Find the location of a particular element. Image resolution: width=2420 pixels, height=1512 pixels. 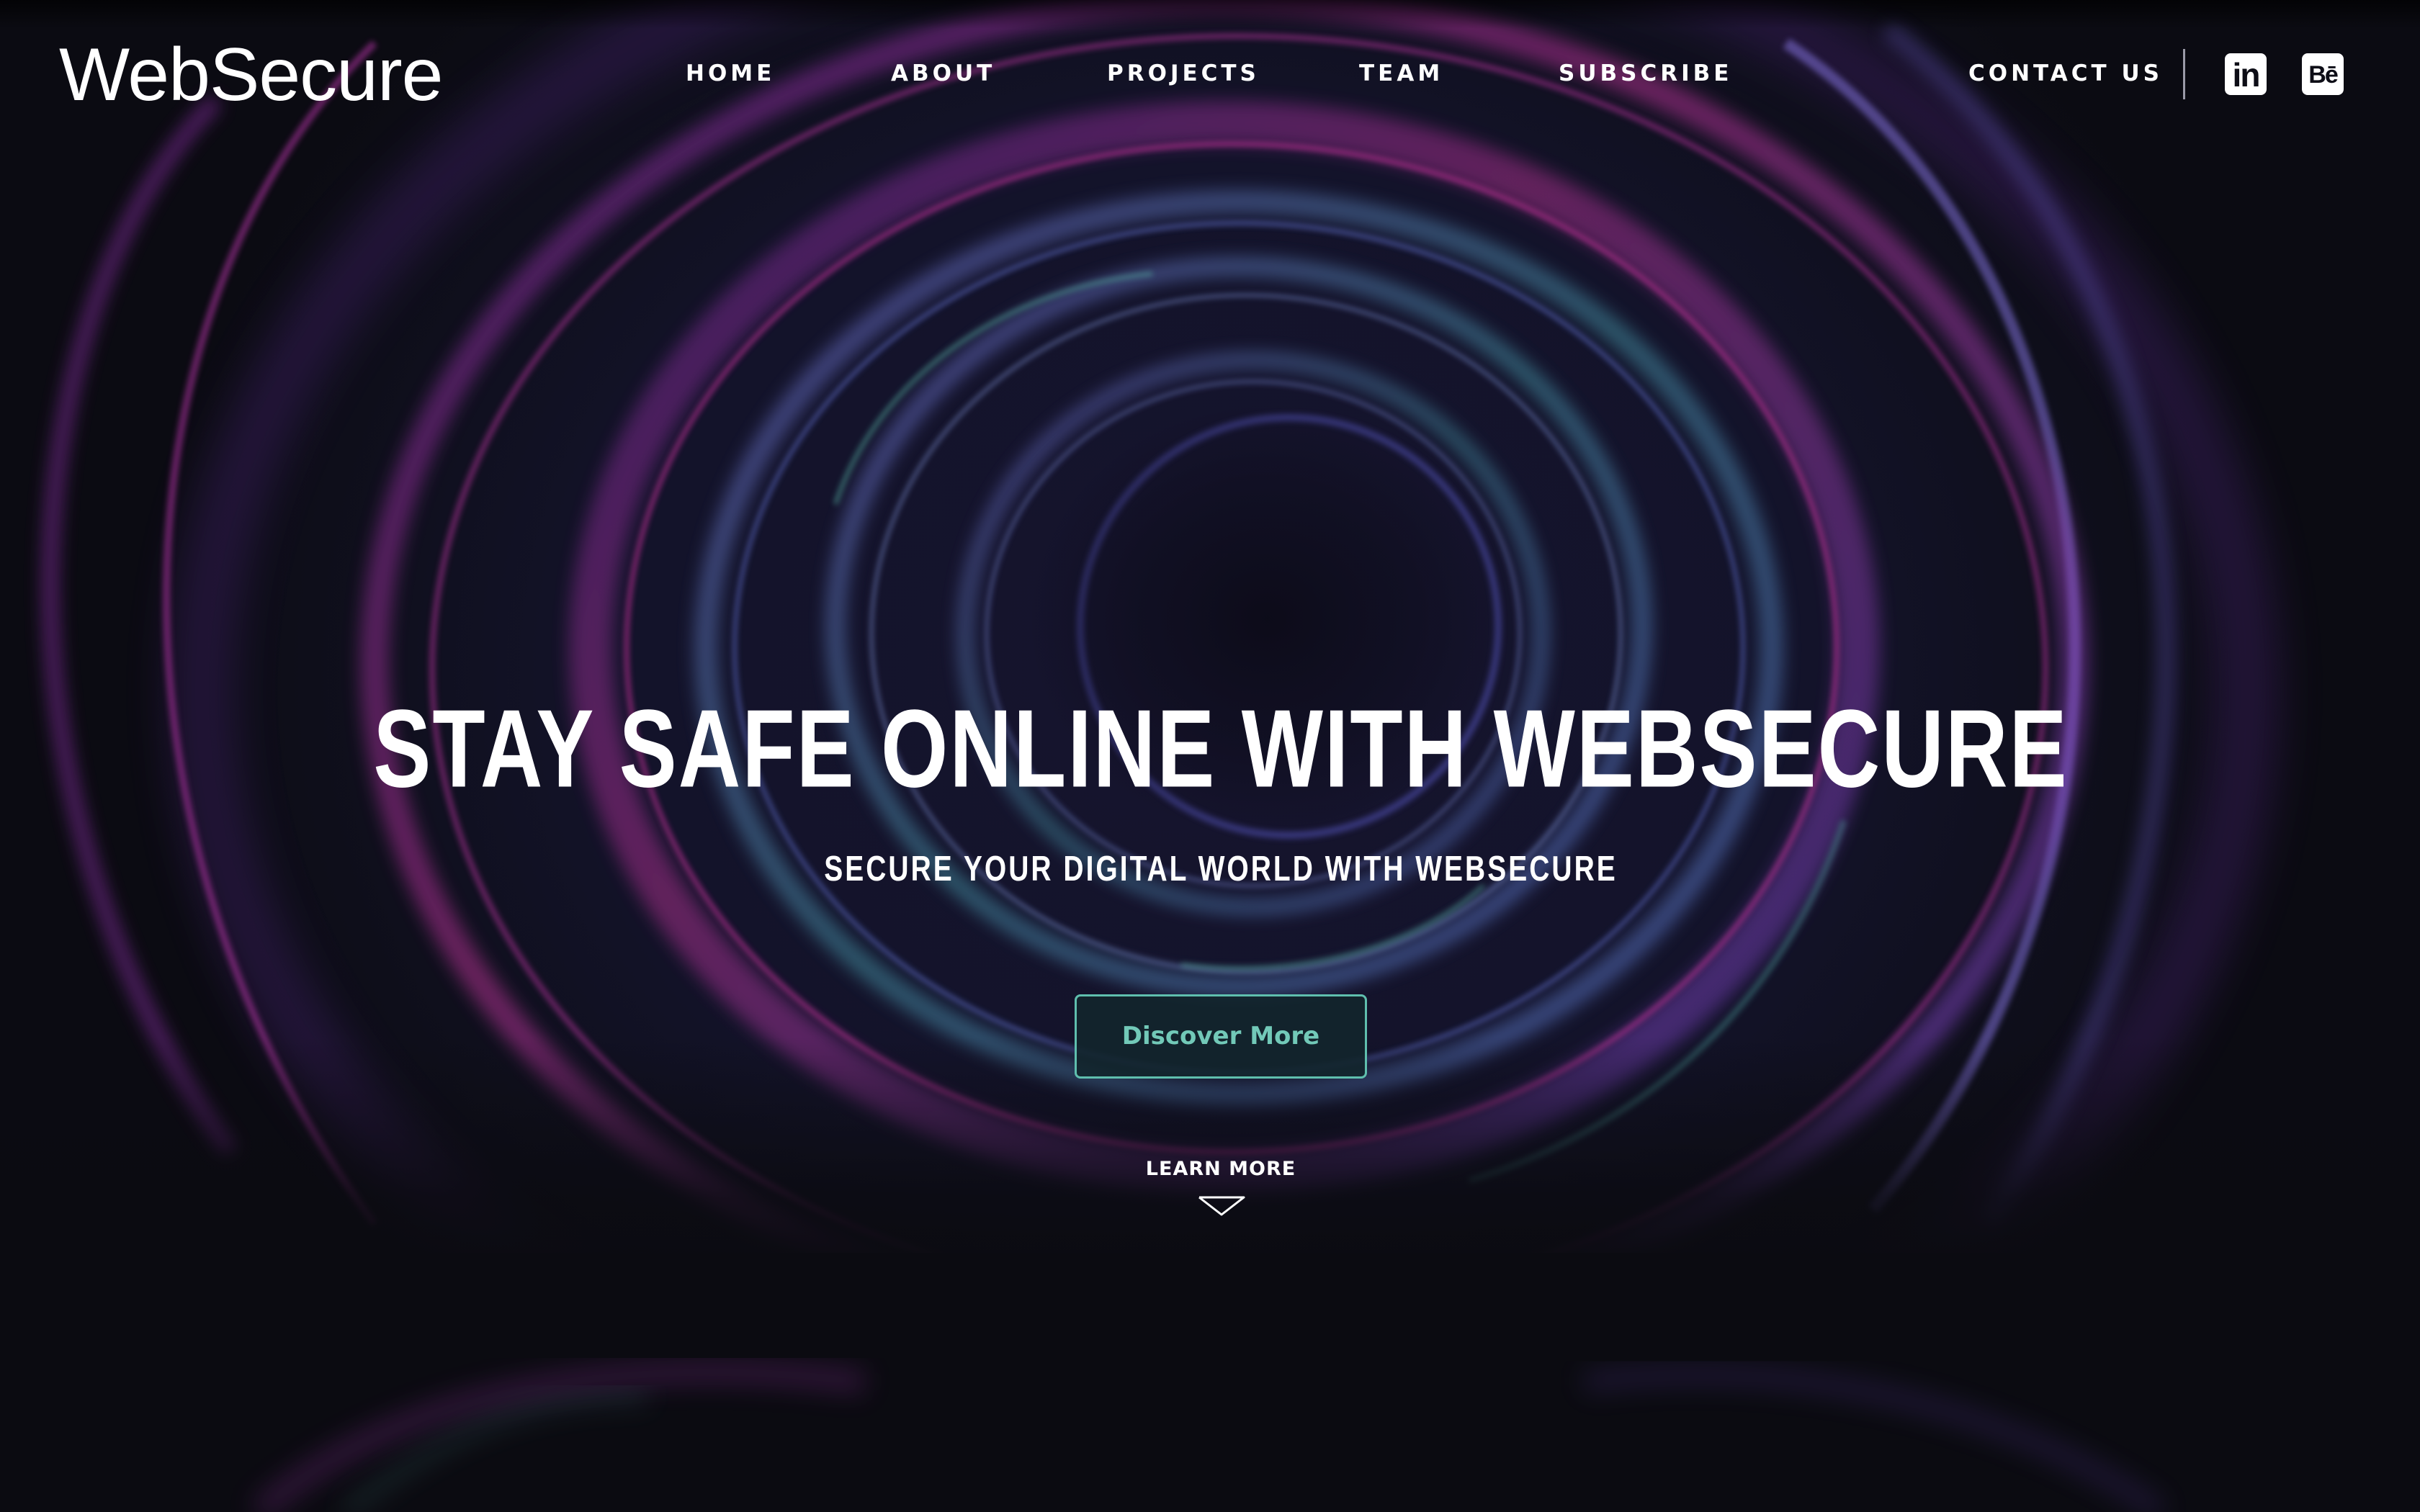

nav-subscribe: SUBSCRIBE is located at coordinates (1645, 73).